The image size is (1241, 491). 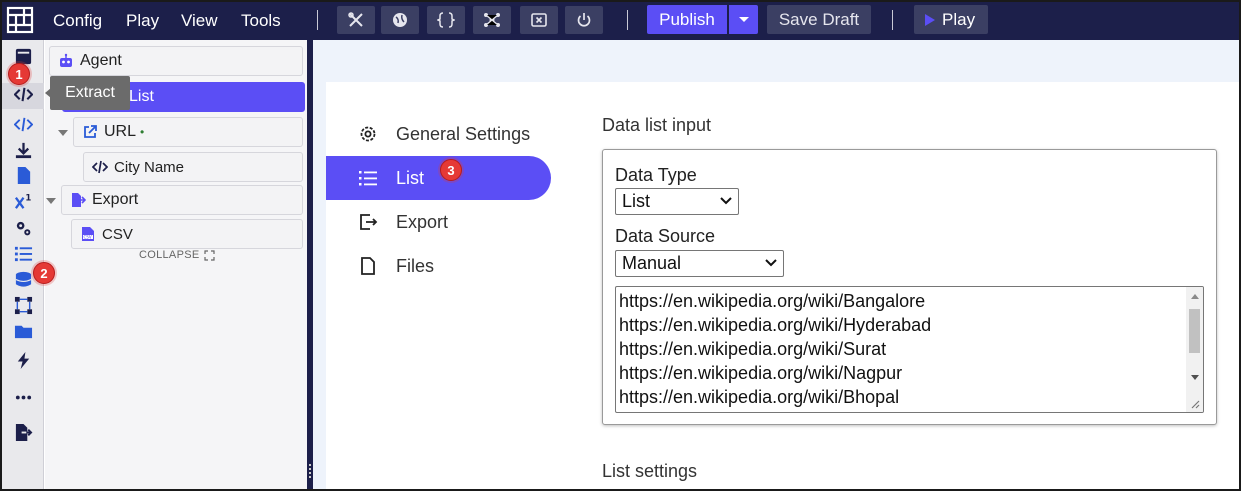 What do you see at coordinates (753, 349) in the screenshot?
I see `url-line: https://en.wikipedia.org/wiki/Surat` at bounding box center [753, 349].